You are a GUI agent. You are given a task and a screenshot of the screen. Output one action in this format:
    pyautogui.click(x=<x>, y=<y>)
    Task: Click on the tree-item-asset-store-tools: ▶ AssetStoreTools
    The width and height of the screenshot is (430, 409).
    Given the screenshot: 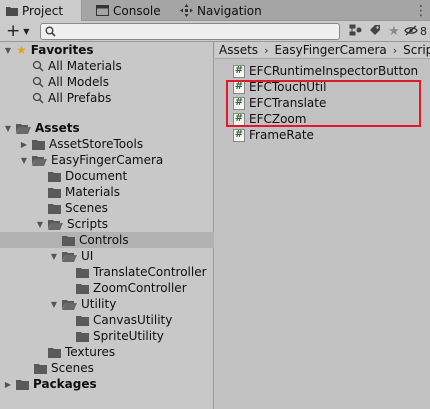 What is the action you would take?
    pyautogui.click(x=107, y=144)
    